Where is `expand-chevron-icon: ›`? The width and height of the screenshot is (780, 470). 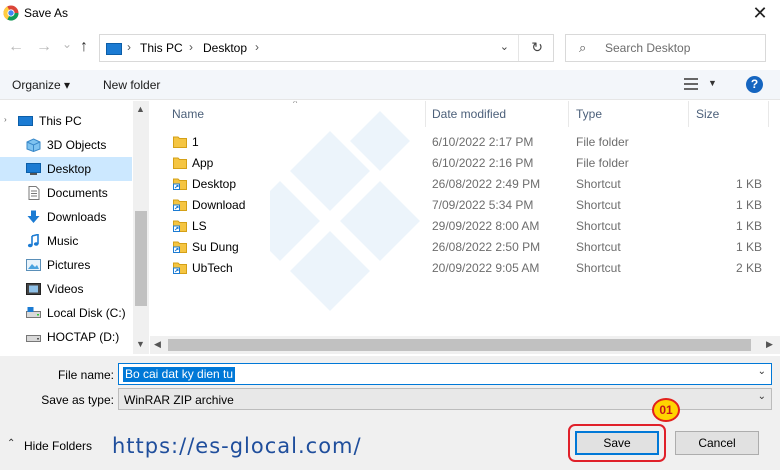
expand-chevron-icon: › is located at coordinates (5, 119).